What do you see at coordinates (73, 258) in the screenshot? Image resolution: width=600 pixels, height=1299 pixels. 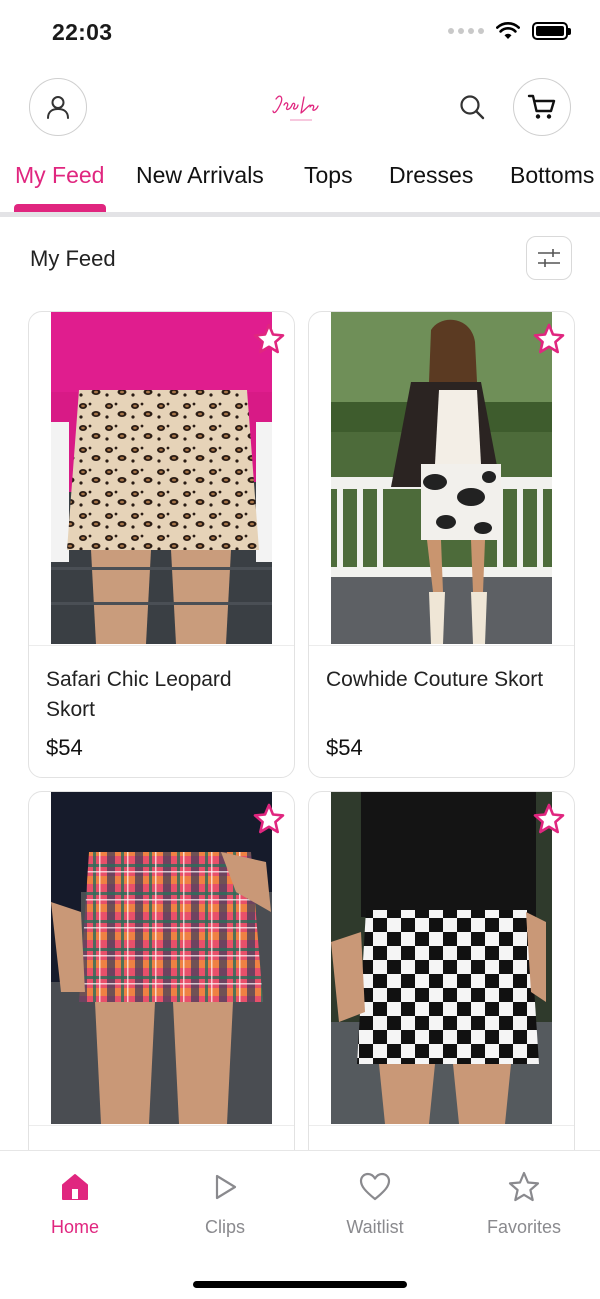 I see `section-title: My Feed` at bounding box center [73, 258].